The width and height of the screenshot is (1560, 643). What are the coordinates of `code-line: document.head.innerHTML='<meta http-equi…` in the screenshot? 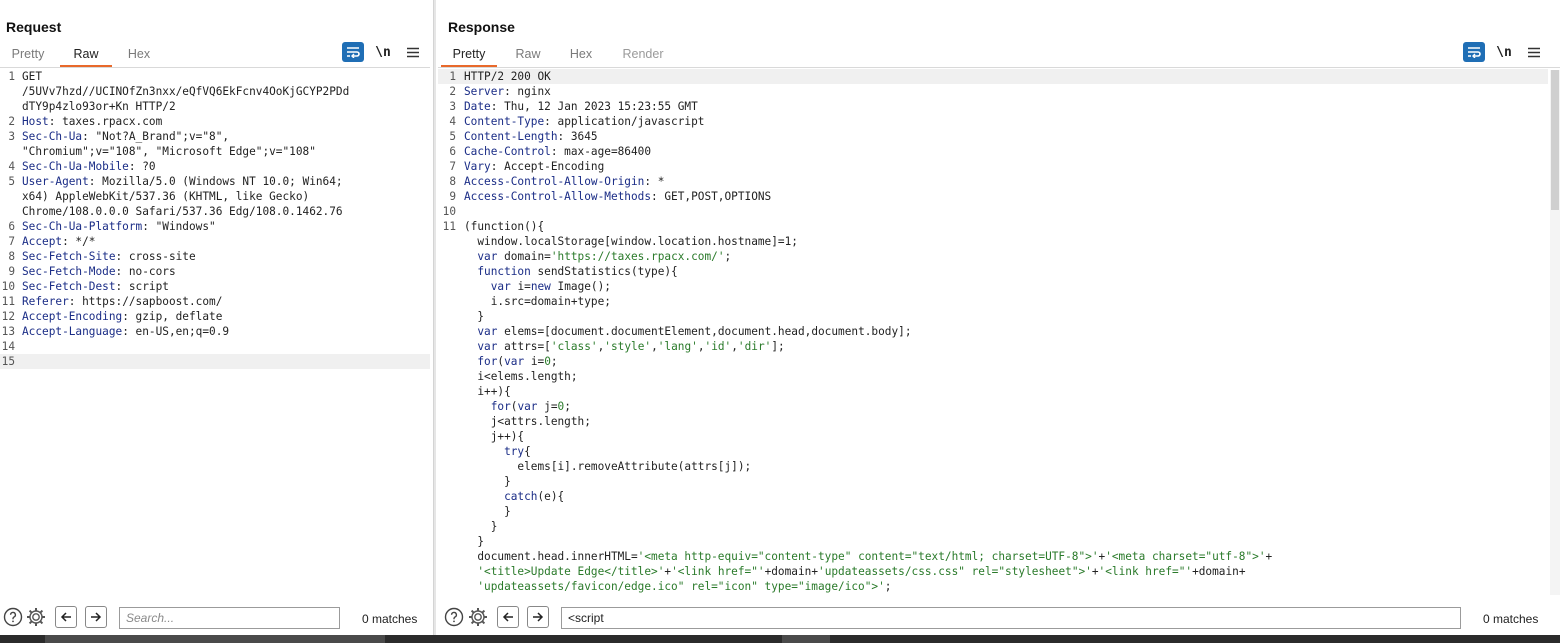 It's located at (993, 556).